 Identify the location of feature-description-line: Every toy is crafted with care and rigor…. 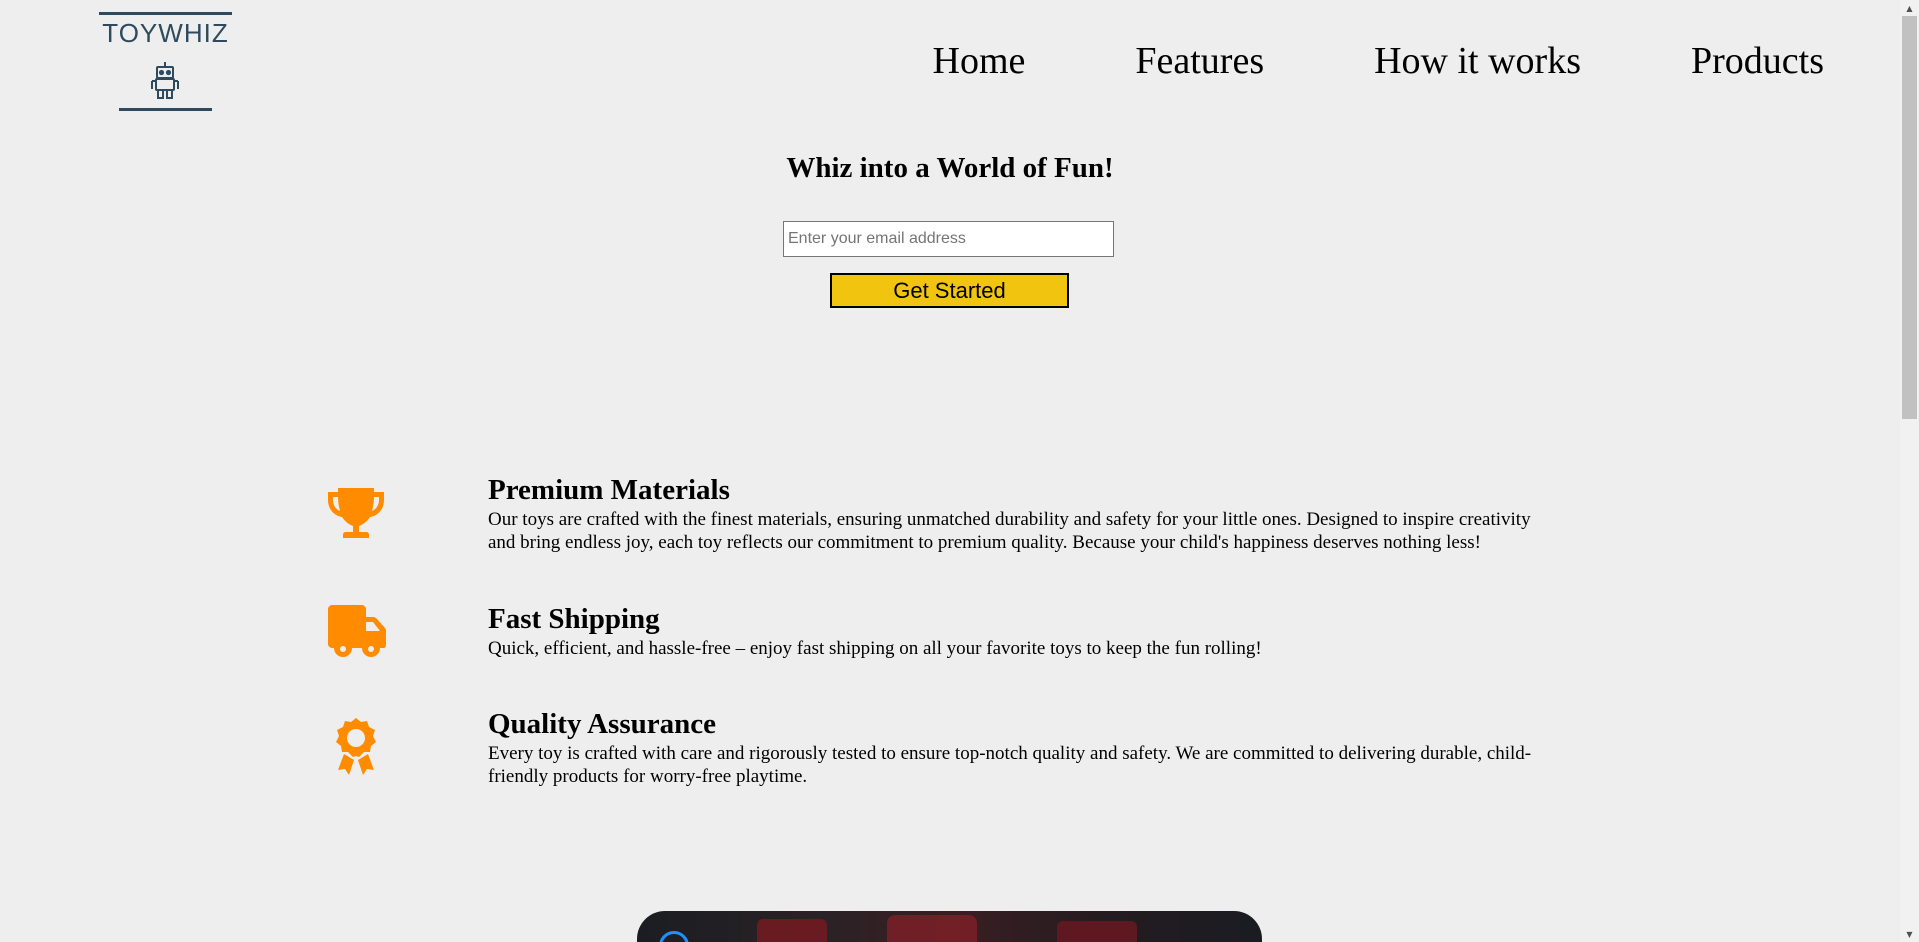
(1010, 753).